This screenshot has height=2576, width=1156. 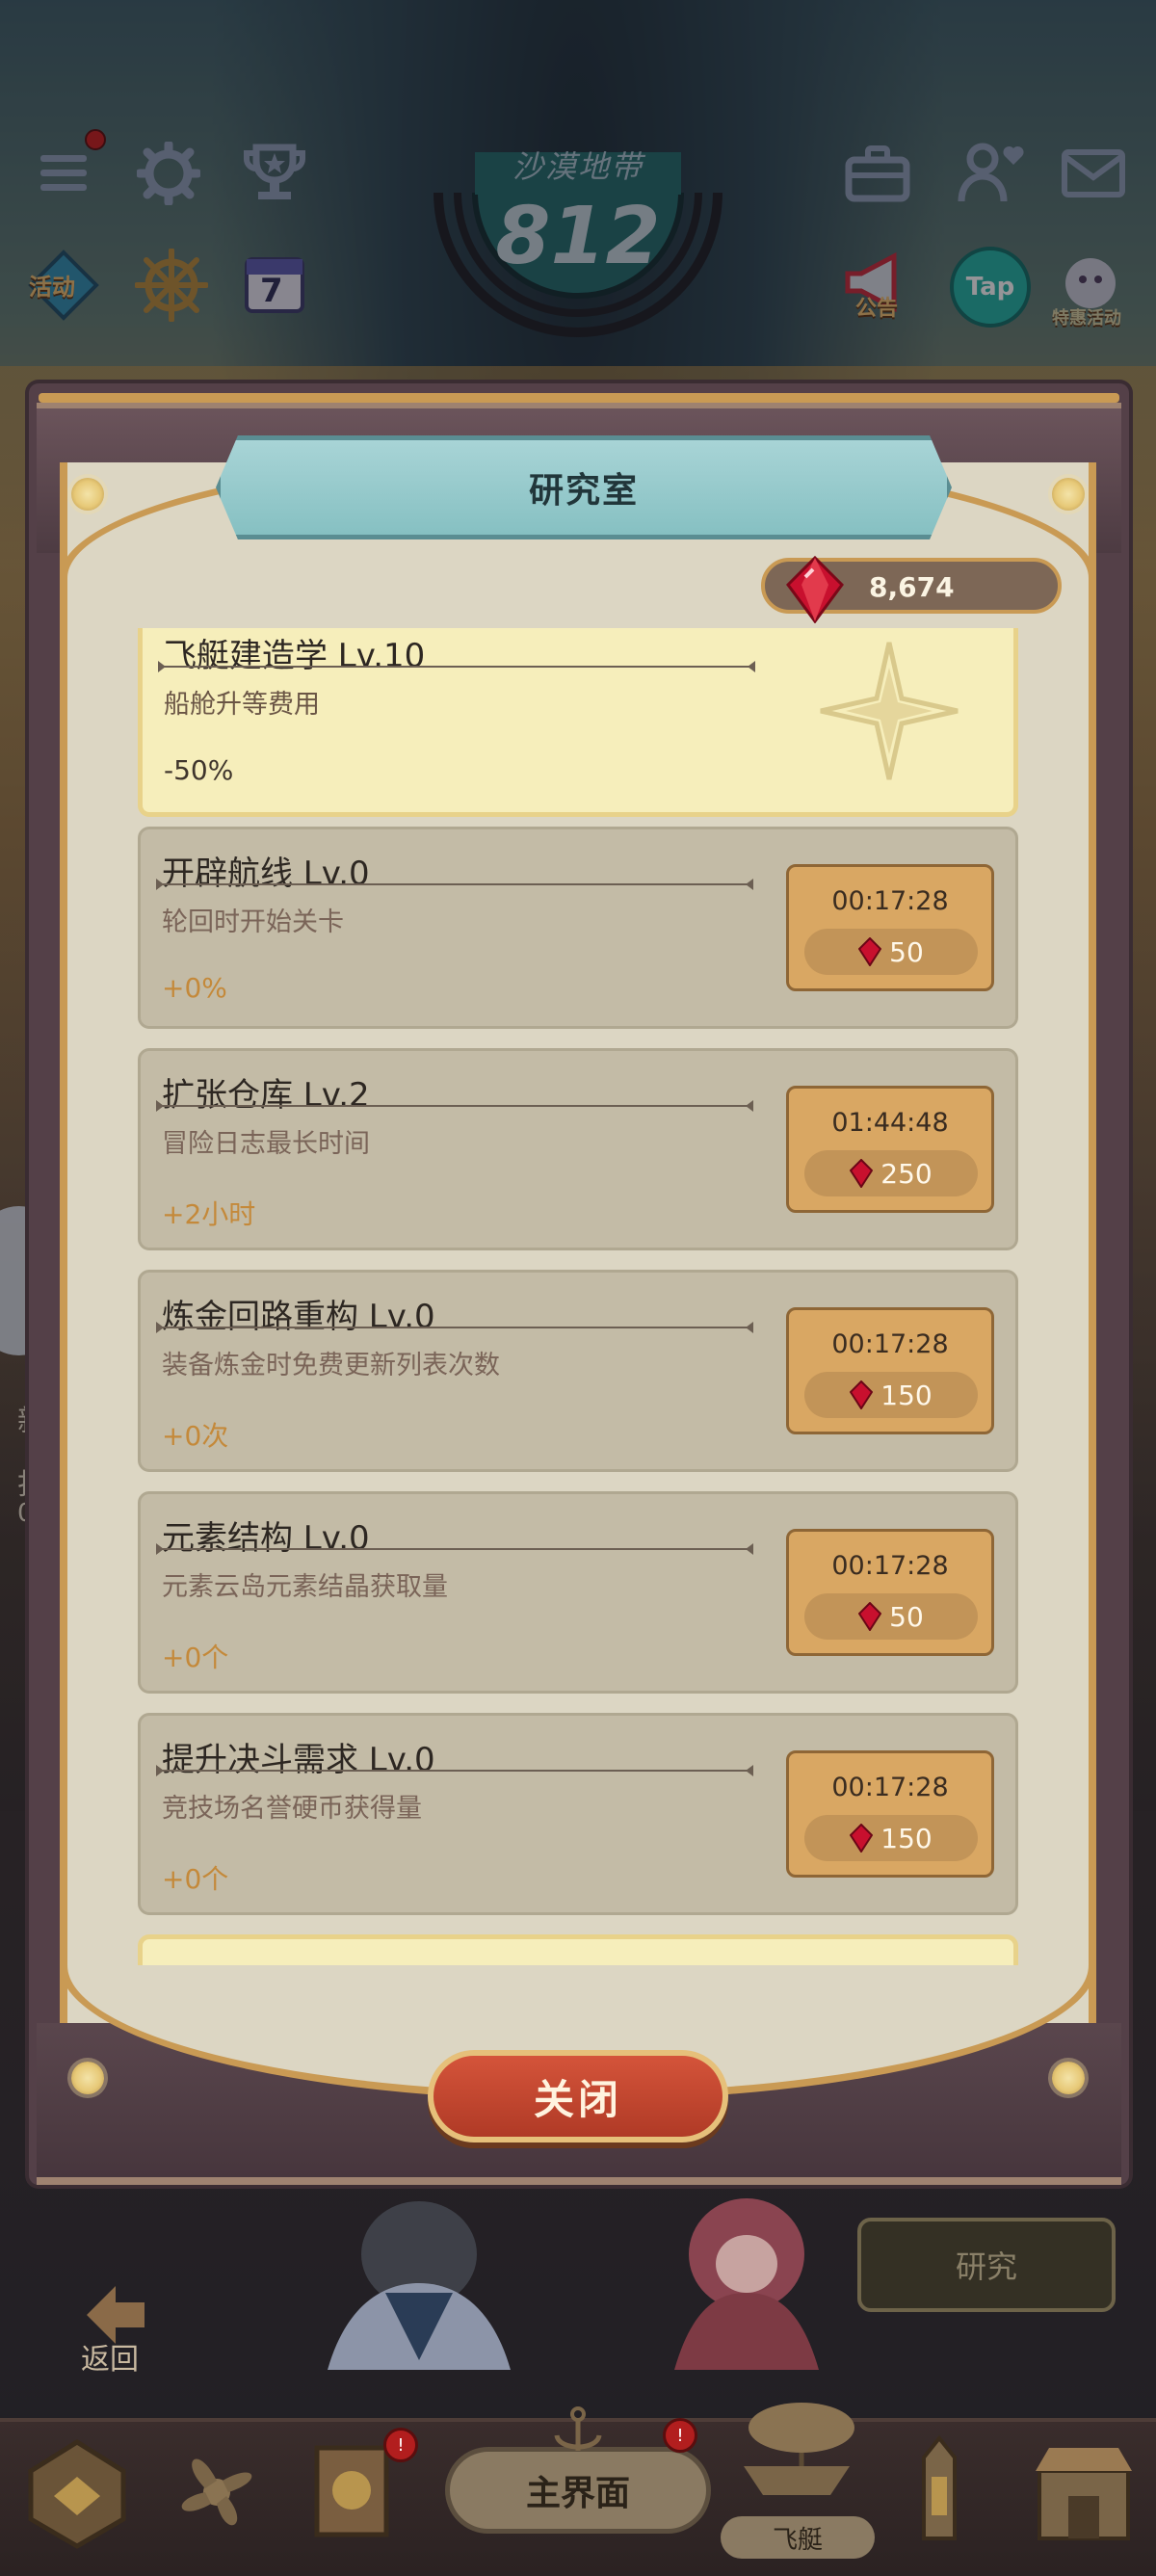 What do you see at coordinates (217, 2492) in the screenshot?
I see `propeller-icon` at bounding box center [217, 2492].